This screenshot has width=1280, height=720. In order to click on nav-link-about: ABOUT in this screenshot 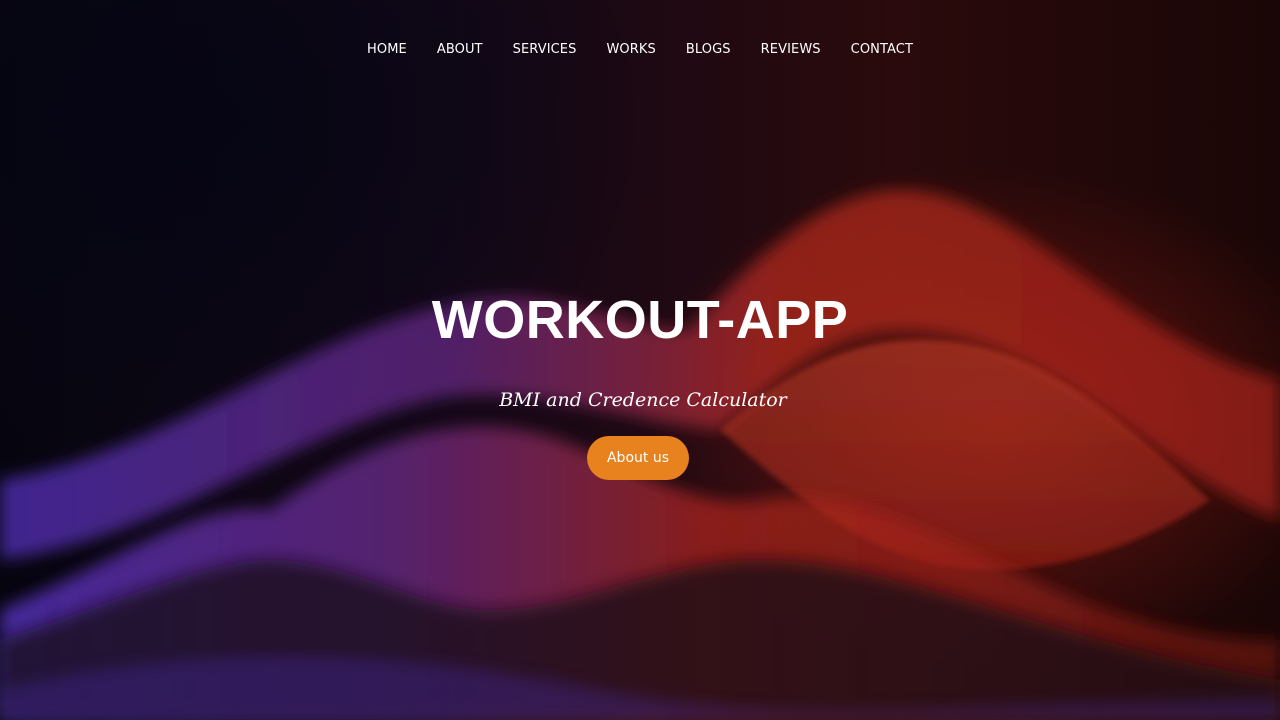, I will do `click(460, 50)`.